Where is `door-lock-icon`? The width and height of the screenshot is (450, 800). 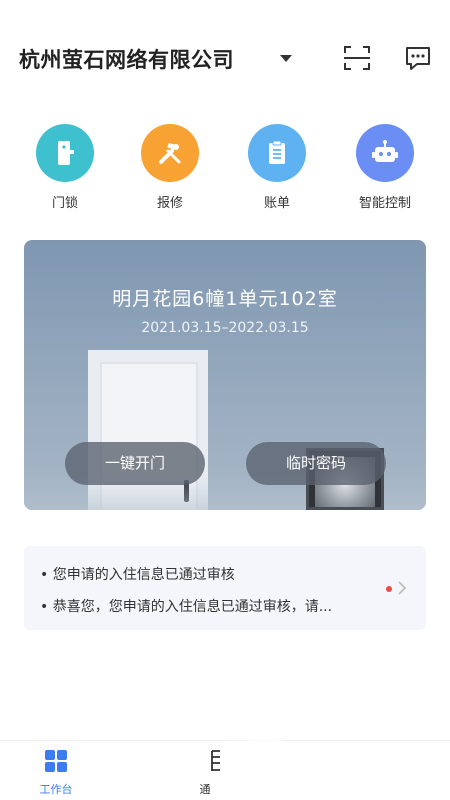
door-lock-icon is located at coordinates (65, 153).